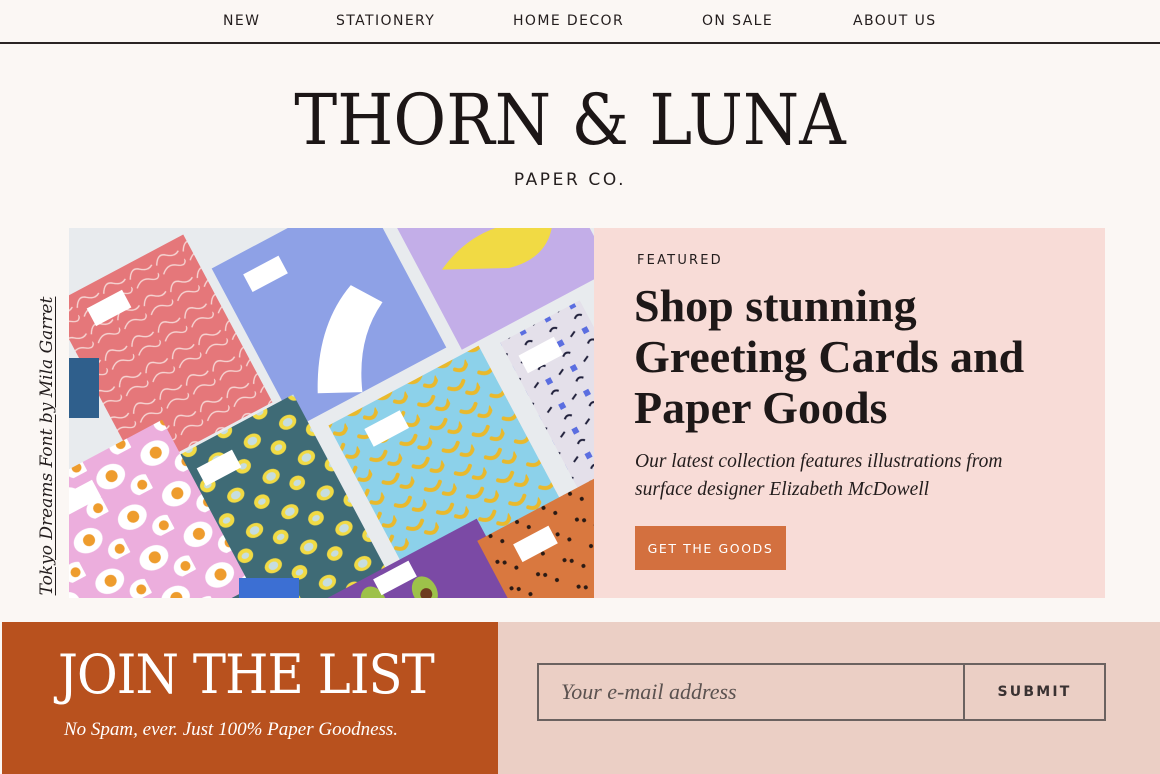  What do you see at coordinates (246, 674) in the screenshot?
I see `newsletter-title: JOIN THE LIST` at bounding box center [246, 674].